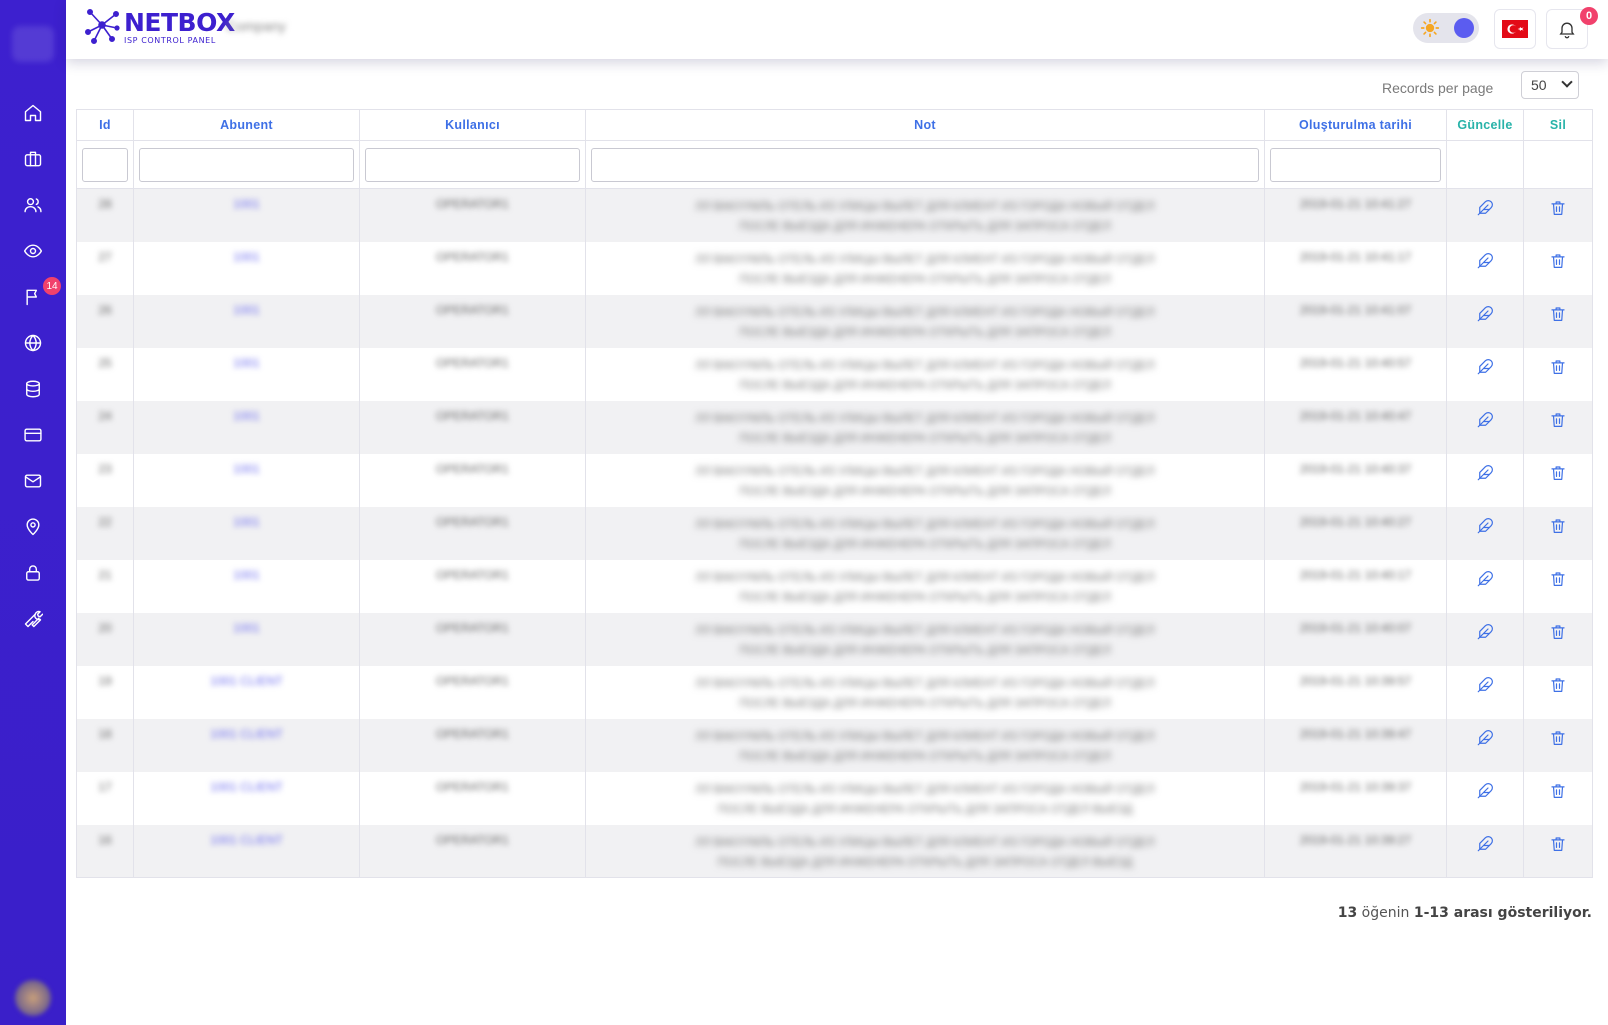 This screenshot has height=1025, width=1608. Describe the element at coordinates (33, 389) in the screenshot. I see `database-icon` at that location.